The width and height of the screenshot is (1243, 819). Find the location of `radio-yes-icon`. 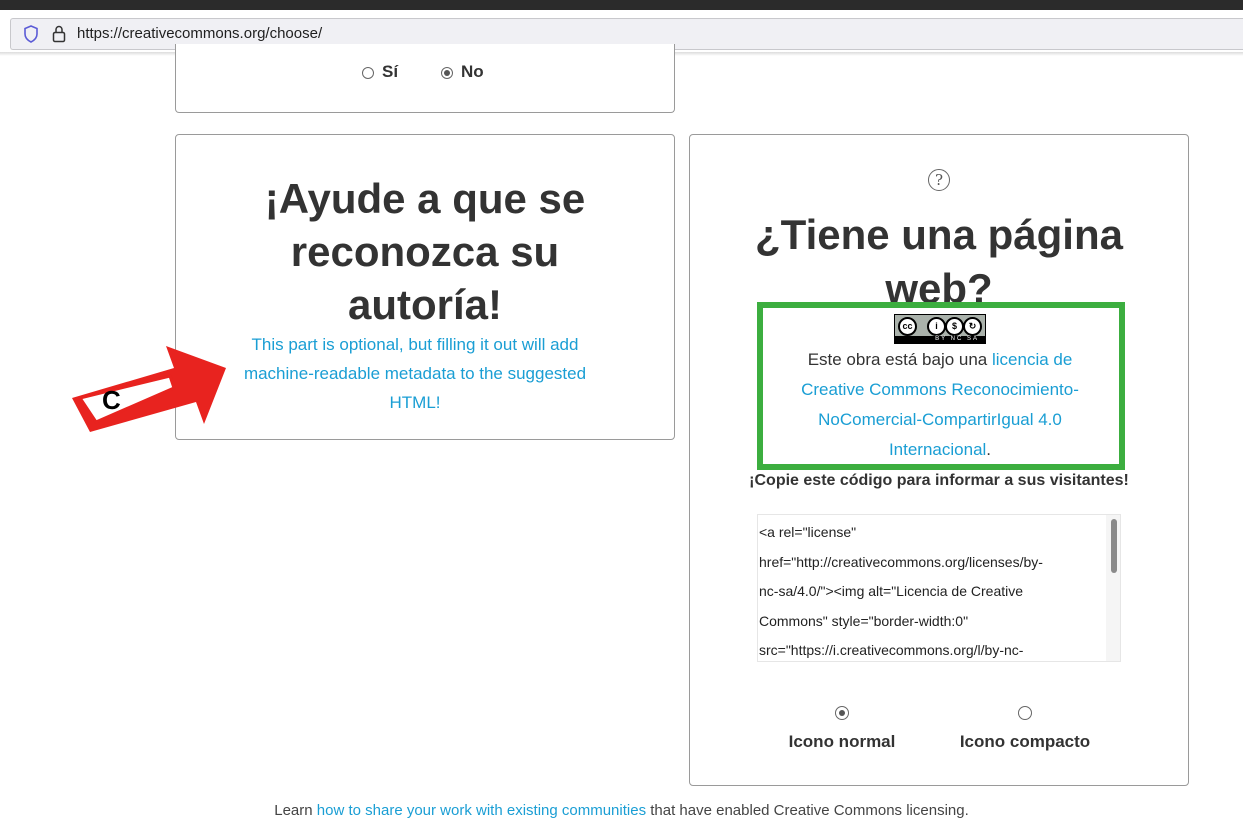

radio-yes-icon is located at coordinates (368, 72).